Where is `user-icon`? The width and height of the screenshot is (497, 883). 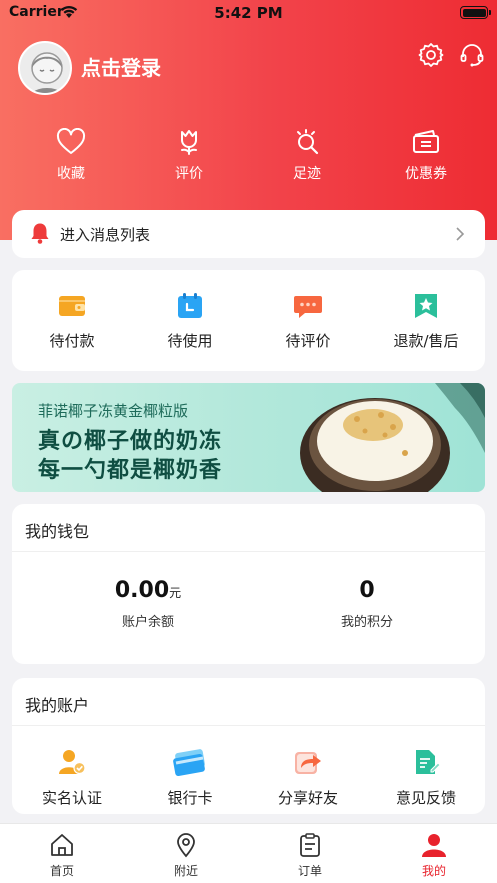
user-icon is located at coordinates (434, 845).